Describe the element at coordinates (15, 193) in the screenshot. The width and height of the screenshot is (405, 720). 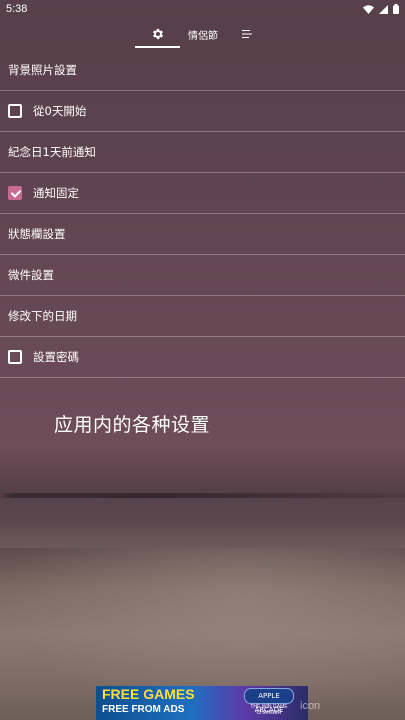
I see `checkbox-pin-notification` at that location.